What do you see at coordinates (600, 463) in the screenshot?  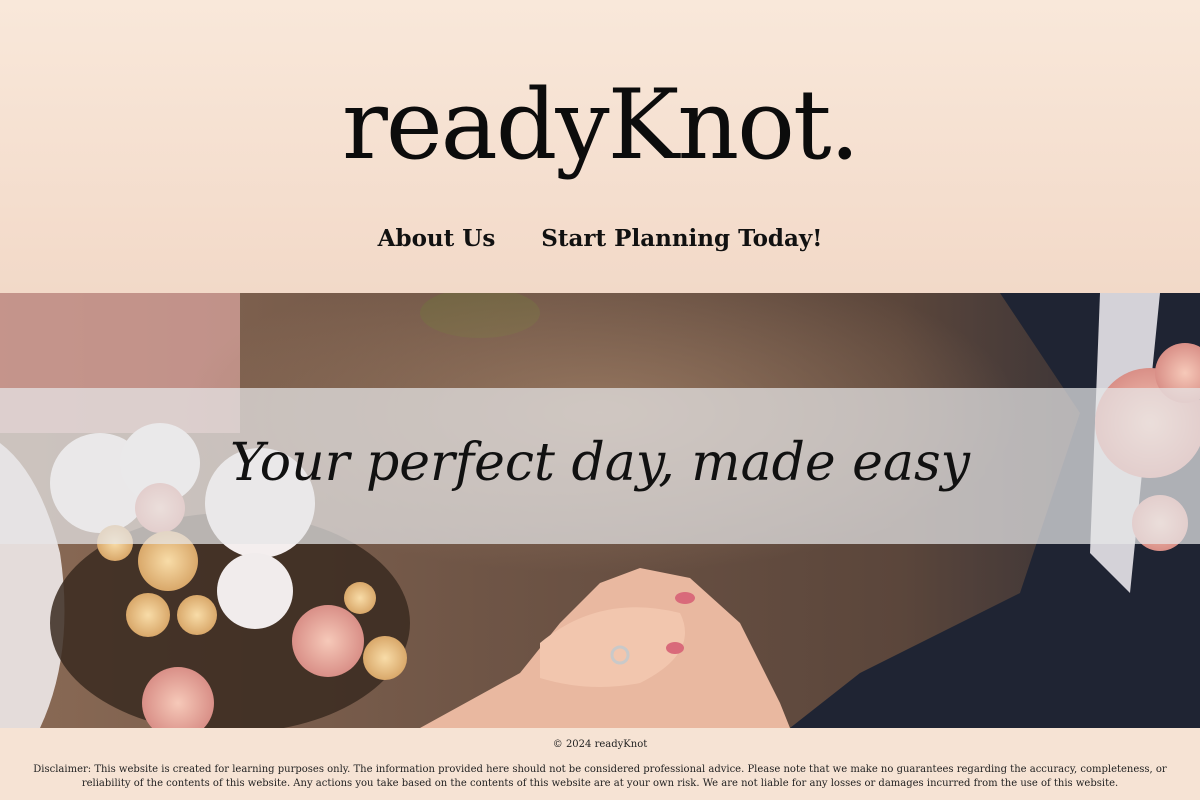 I see `hero-tagline: Your perfect day, made easy` at bounding box center [600, 463].